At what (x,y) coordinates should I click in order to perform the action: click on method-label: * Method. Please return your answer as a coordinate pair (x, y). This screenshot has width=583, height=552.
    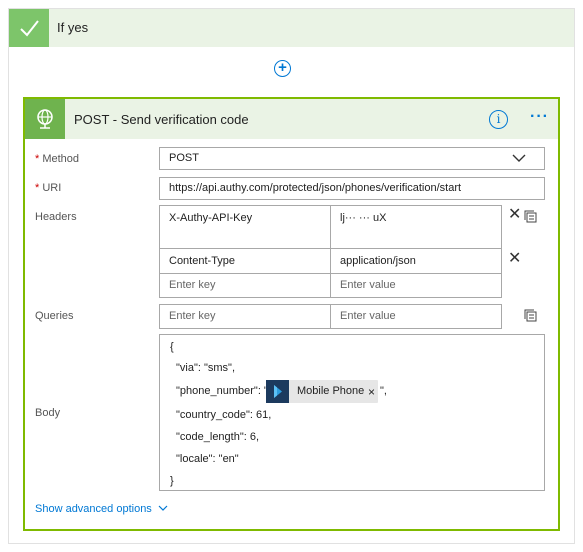
    Looking at the image, I should click on (57, 159).